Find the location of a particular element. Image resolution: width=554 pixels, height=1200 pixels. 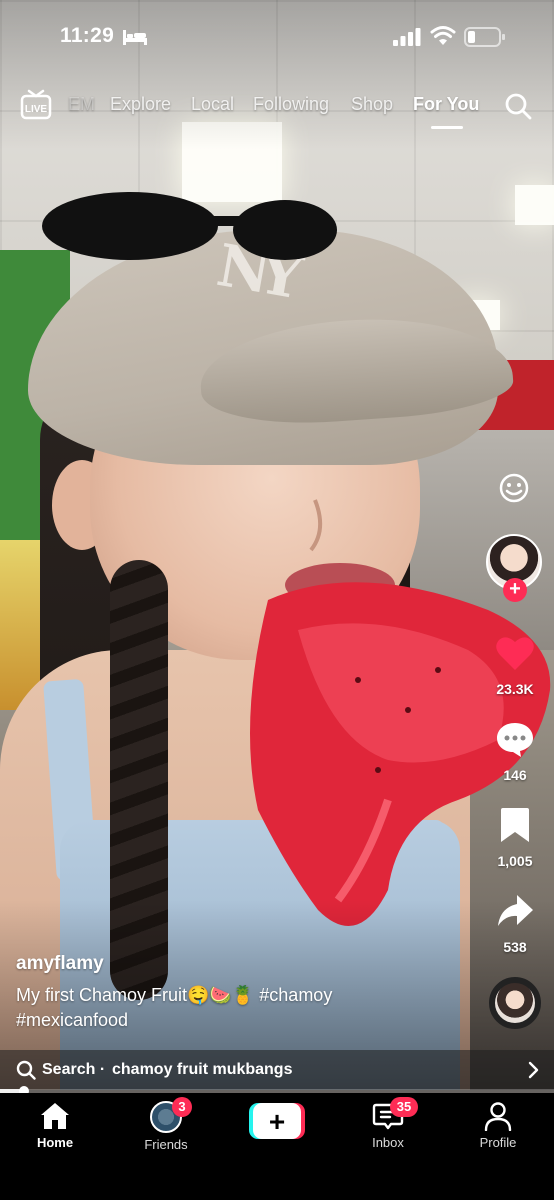

comment-button: 146 is located at coordinates (515, 751).